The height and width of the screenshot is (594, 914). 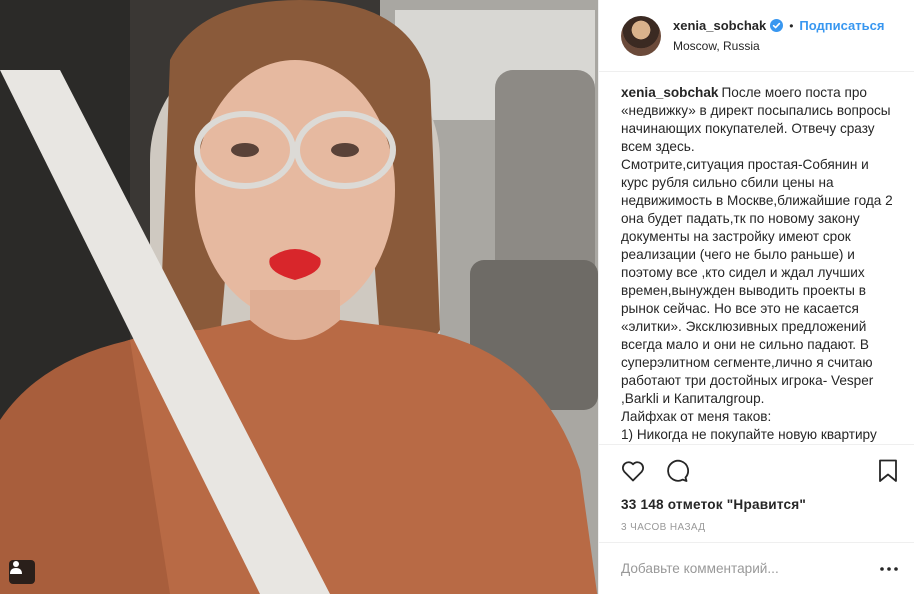 I want to click on more-options-button, so click(x=886, y=568).